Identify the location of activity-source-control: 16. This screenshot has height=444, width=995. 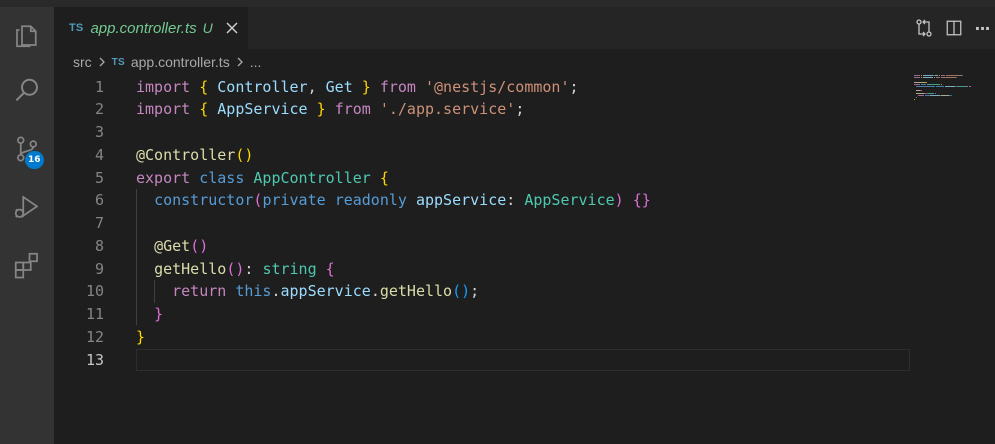
(27, 149).